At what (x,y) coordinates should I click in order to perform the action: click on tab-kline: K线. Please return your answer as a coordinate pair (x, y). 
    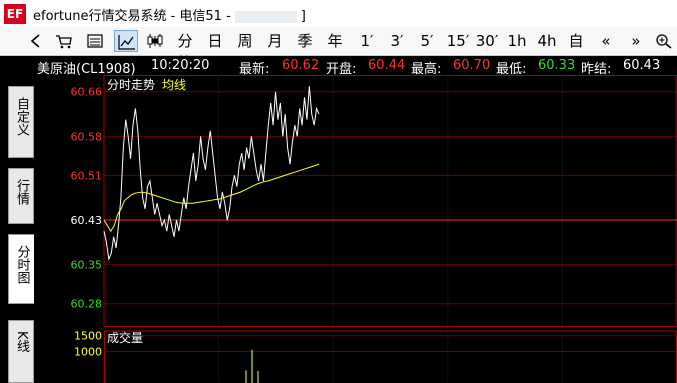
    Looking at the image, I should click on (21, 351).